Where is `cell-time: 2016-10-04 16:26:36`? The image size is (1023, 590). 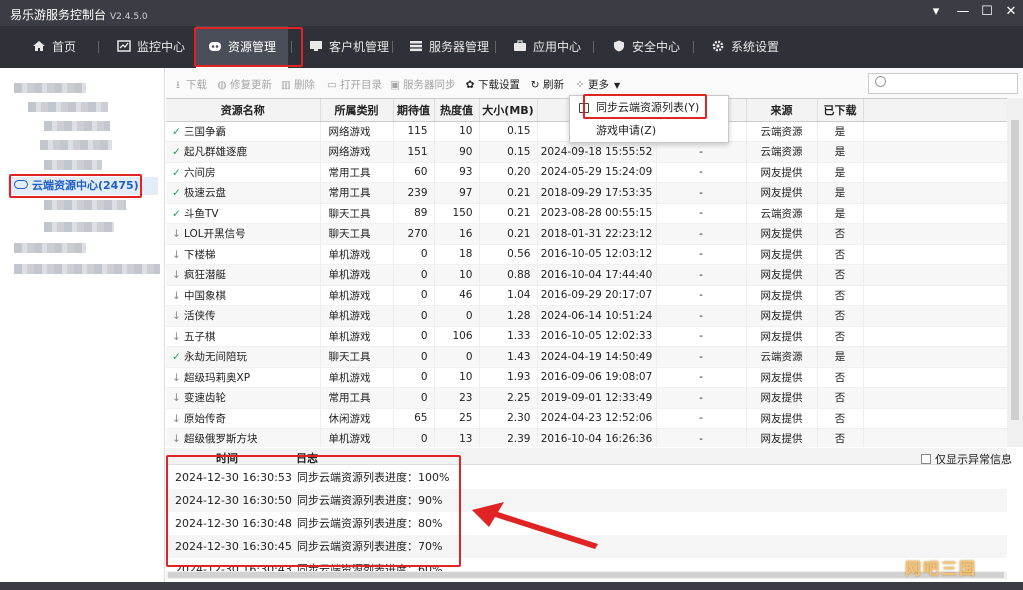 cell-time: 2016-10-04 16:26:36 is located at coordinates (597, 437).